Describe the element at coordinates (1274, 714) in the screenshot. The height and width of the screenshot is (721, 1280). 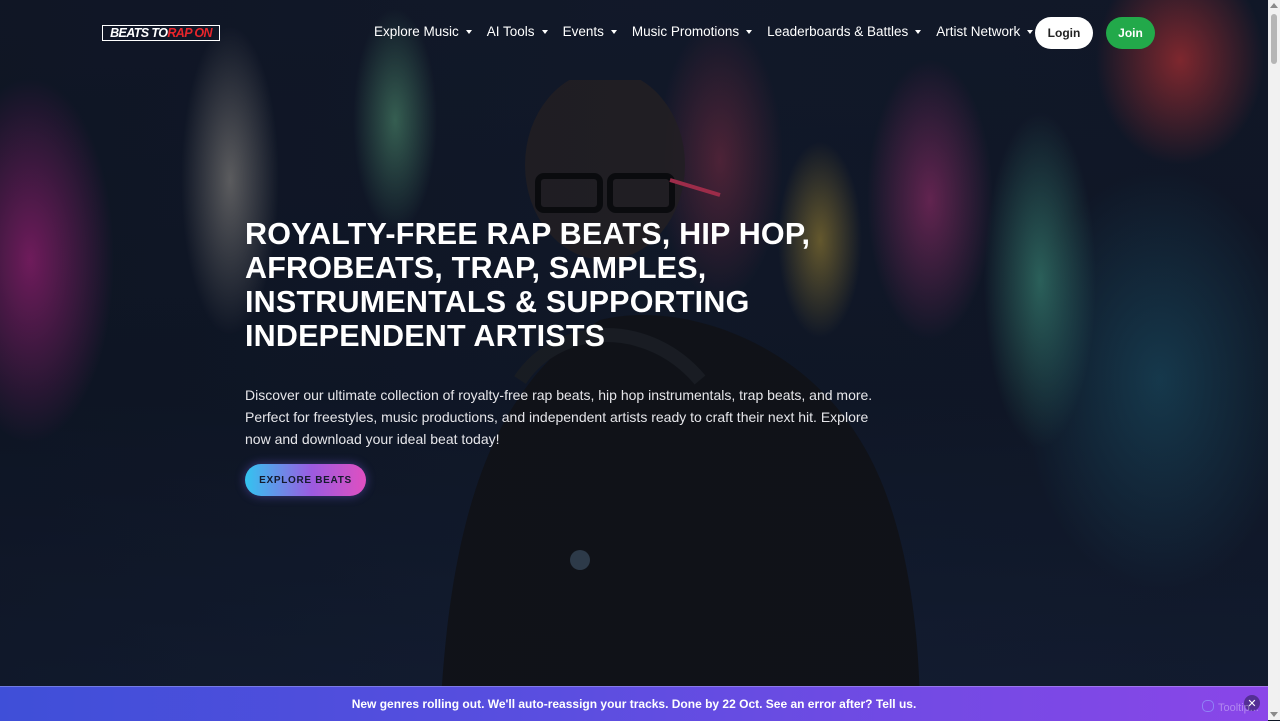
I see `scroll-down-arrow-icon` at that location.